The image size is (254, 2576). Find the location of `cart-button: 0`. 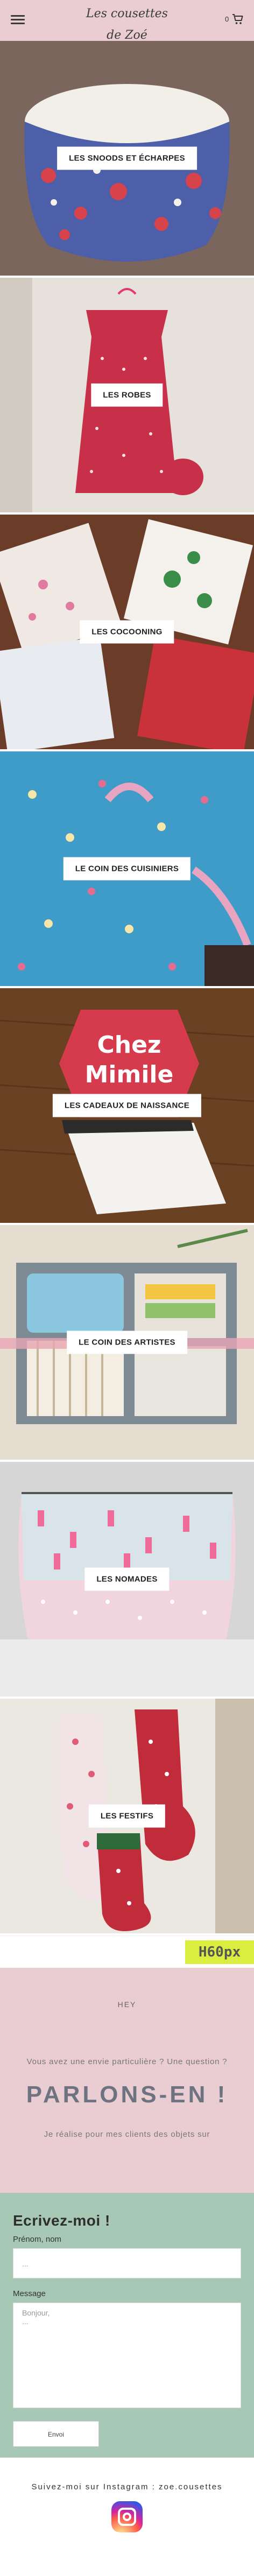

cart-button: 0 is located at coordinates (234, 20).